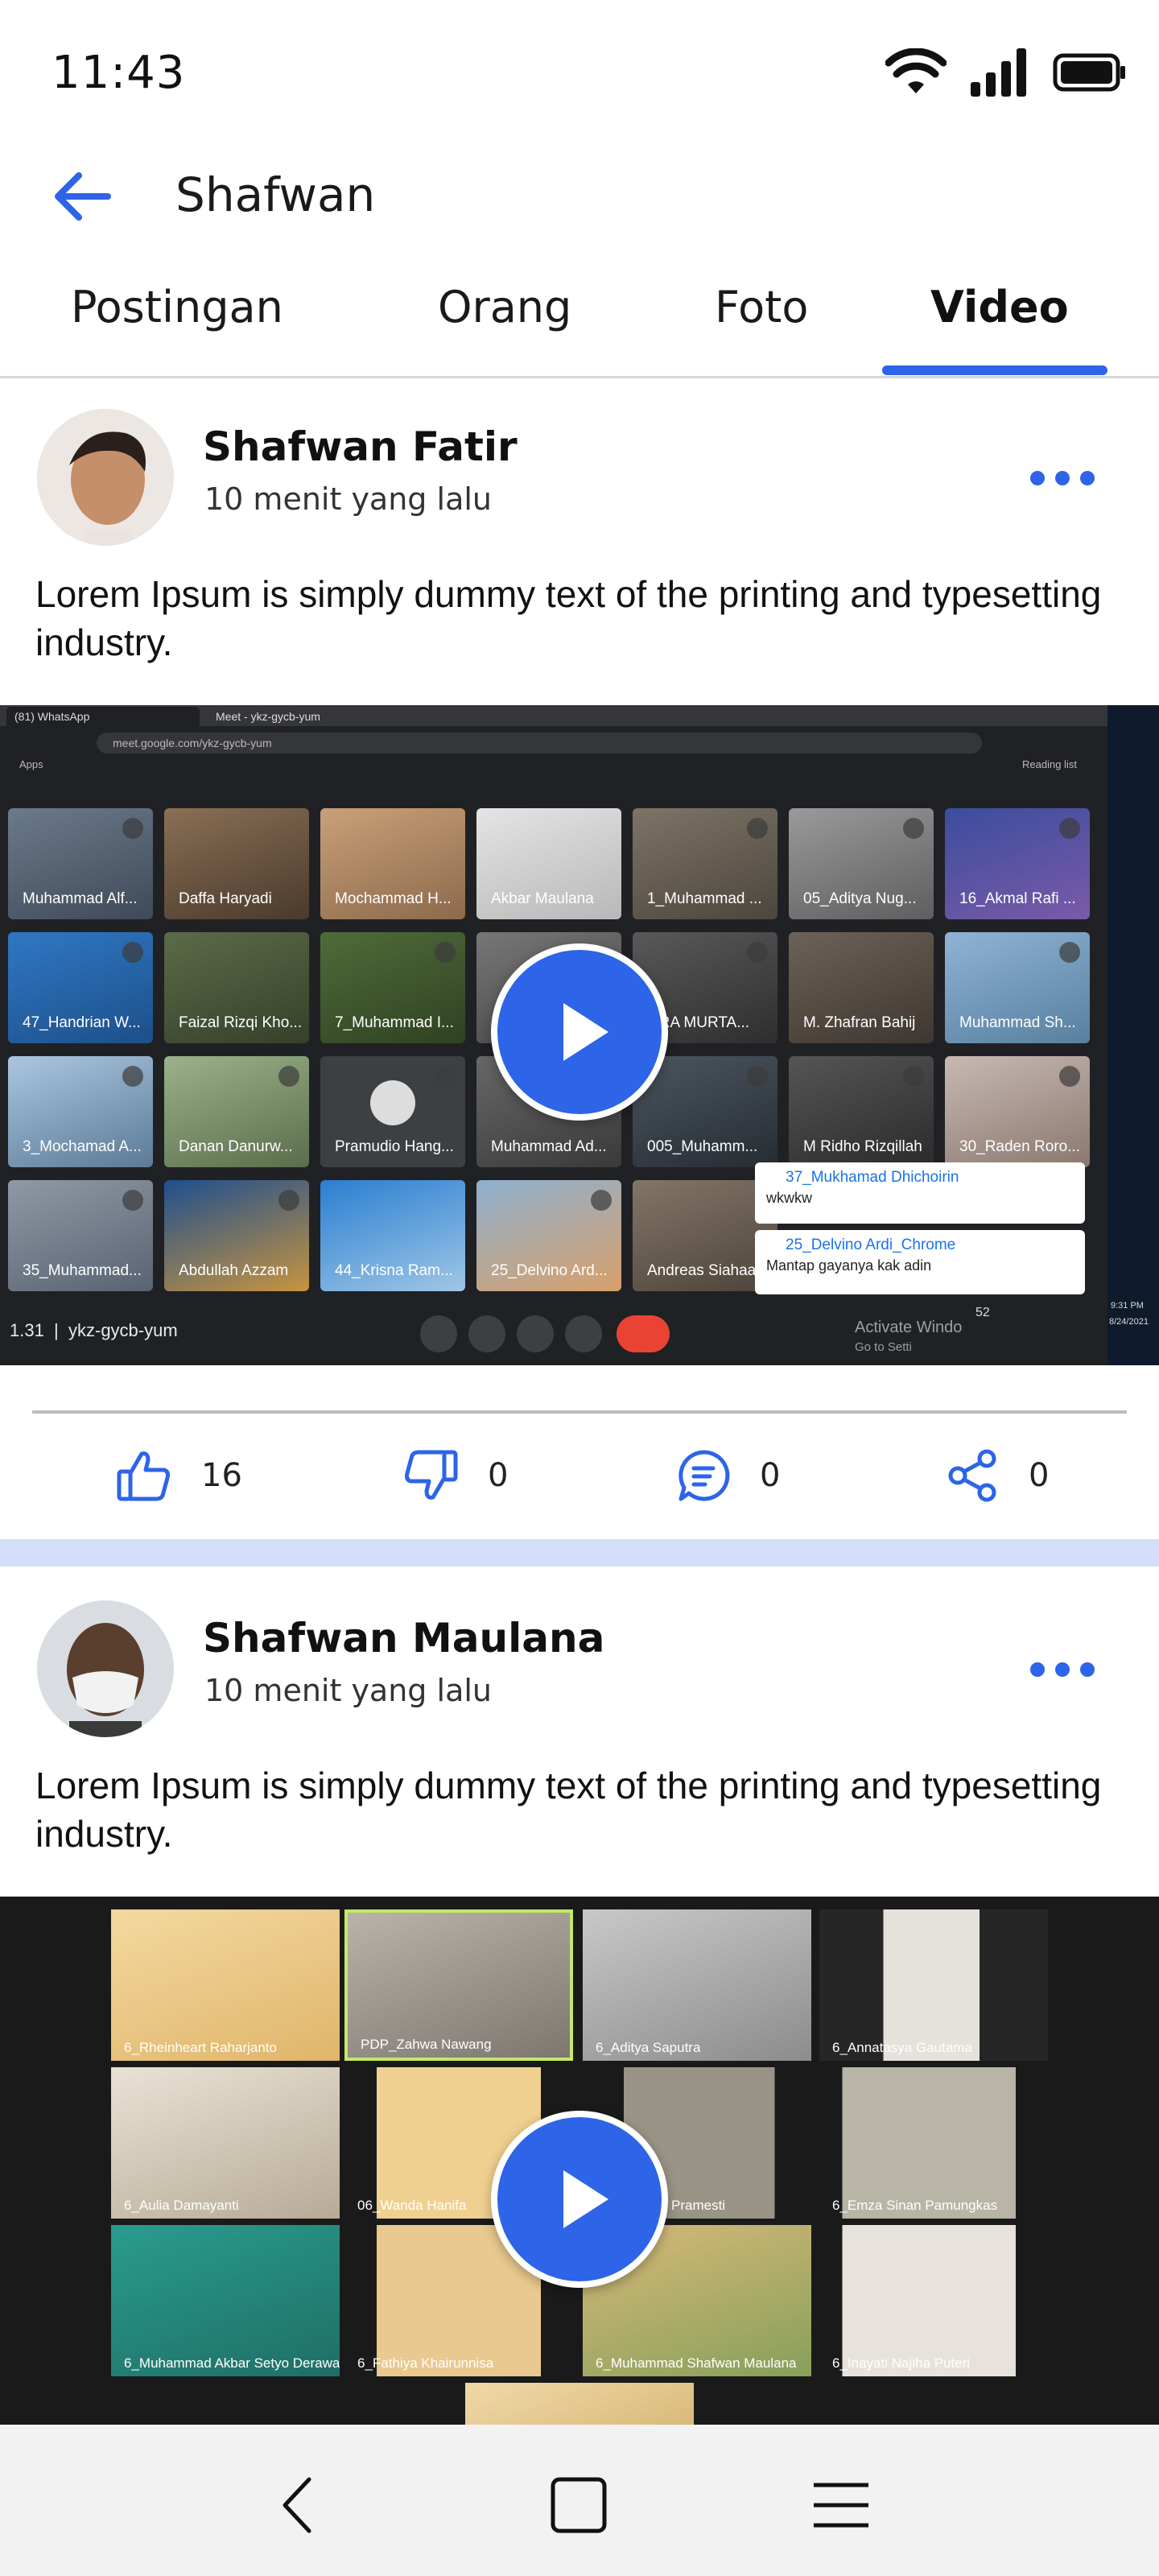 This screenshot has height=2576, width=1159. I want to click on participant-tile: 6_Aditya Saputra, so click(697, 1985).